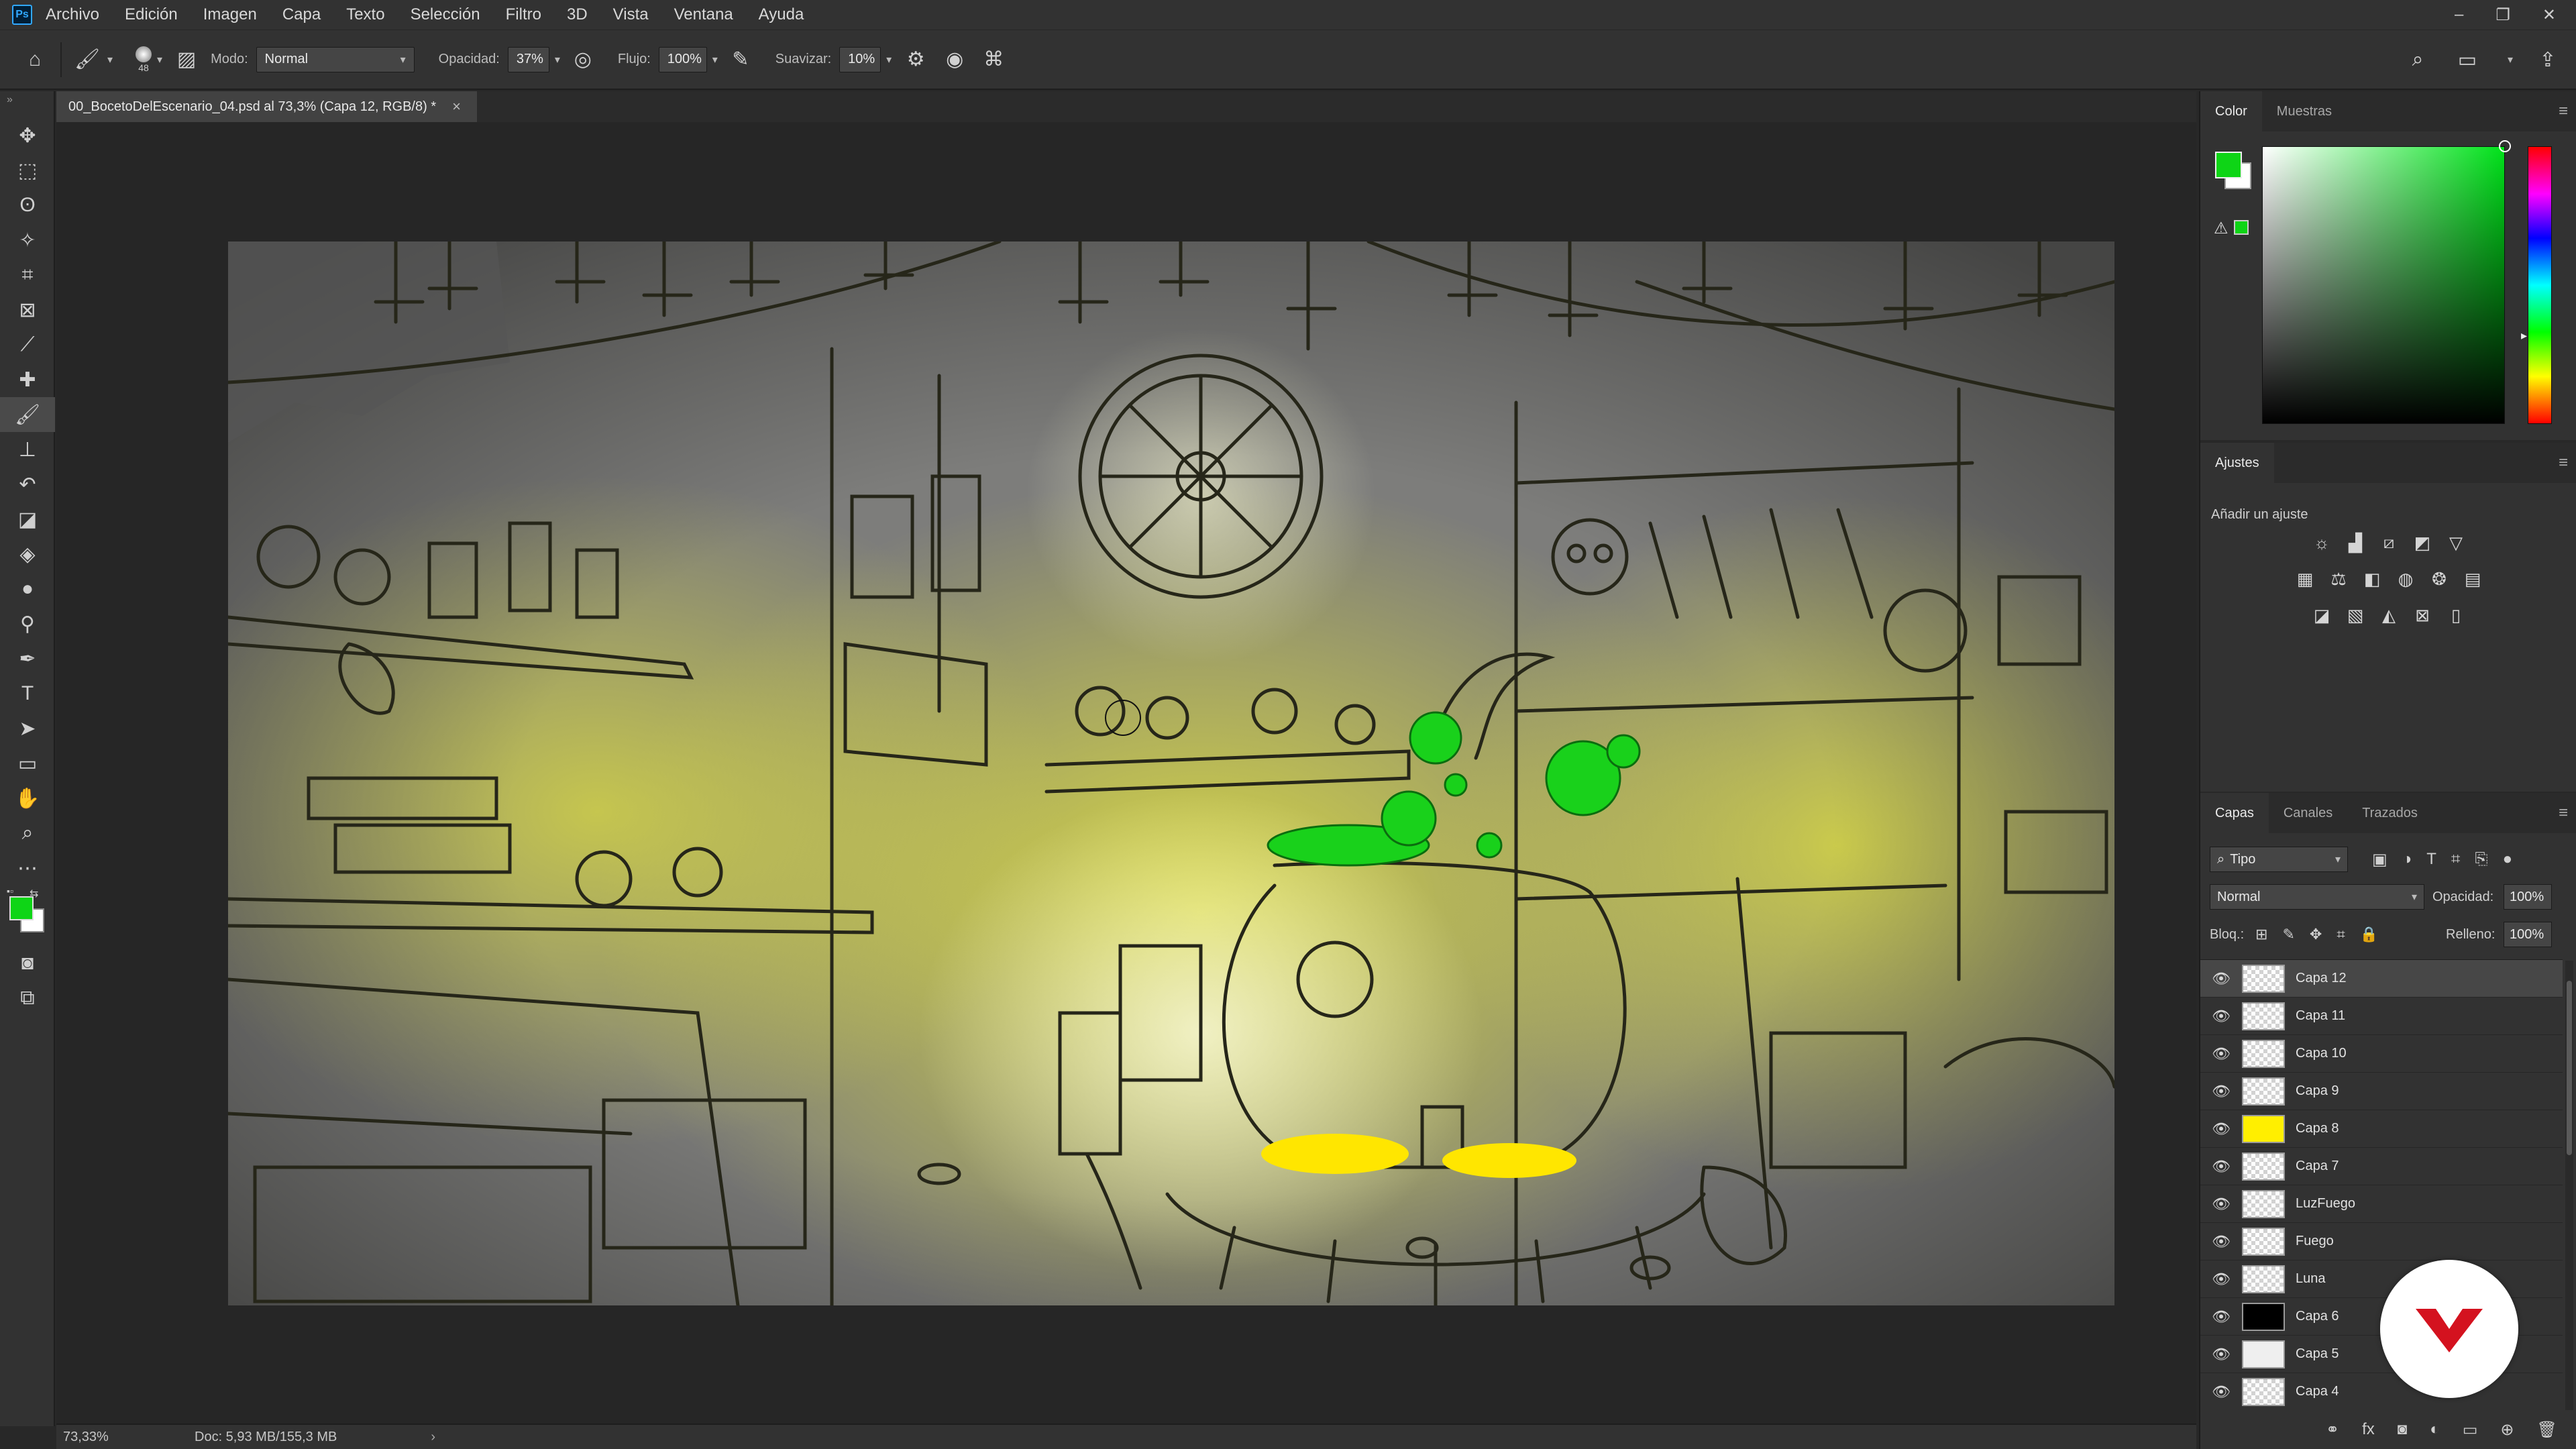  I want to click on filter-pixel-icon: ▣, so click(2379, 859).